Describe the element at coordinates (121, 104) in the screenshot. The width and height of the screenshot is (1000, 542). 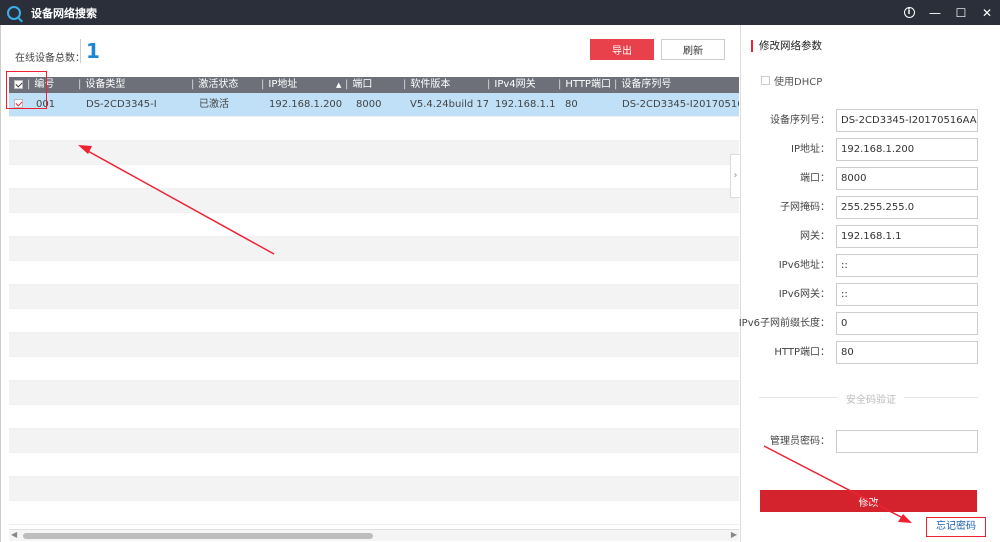
I see `cell-type: DS-2CD3345-I` at that location.